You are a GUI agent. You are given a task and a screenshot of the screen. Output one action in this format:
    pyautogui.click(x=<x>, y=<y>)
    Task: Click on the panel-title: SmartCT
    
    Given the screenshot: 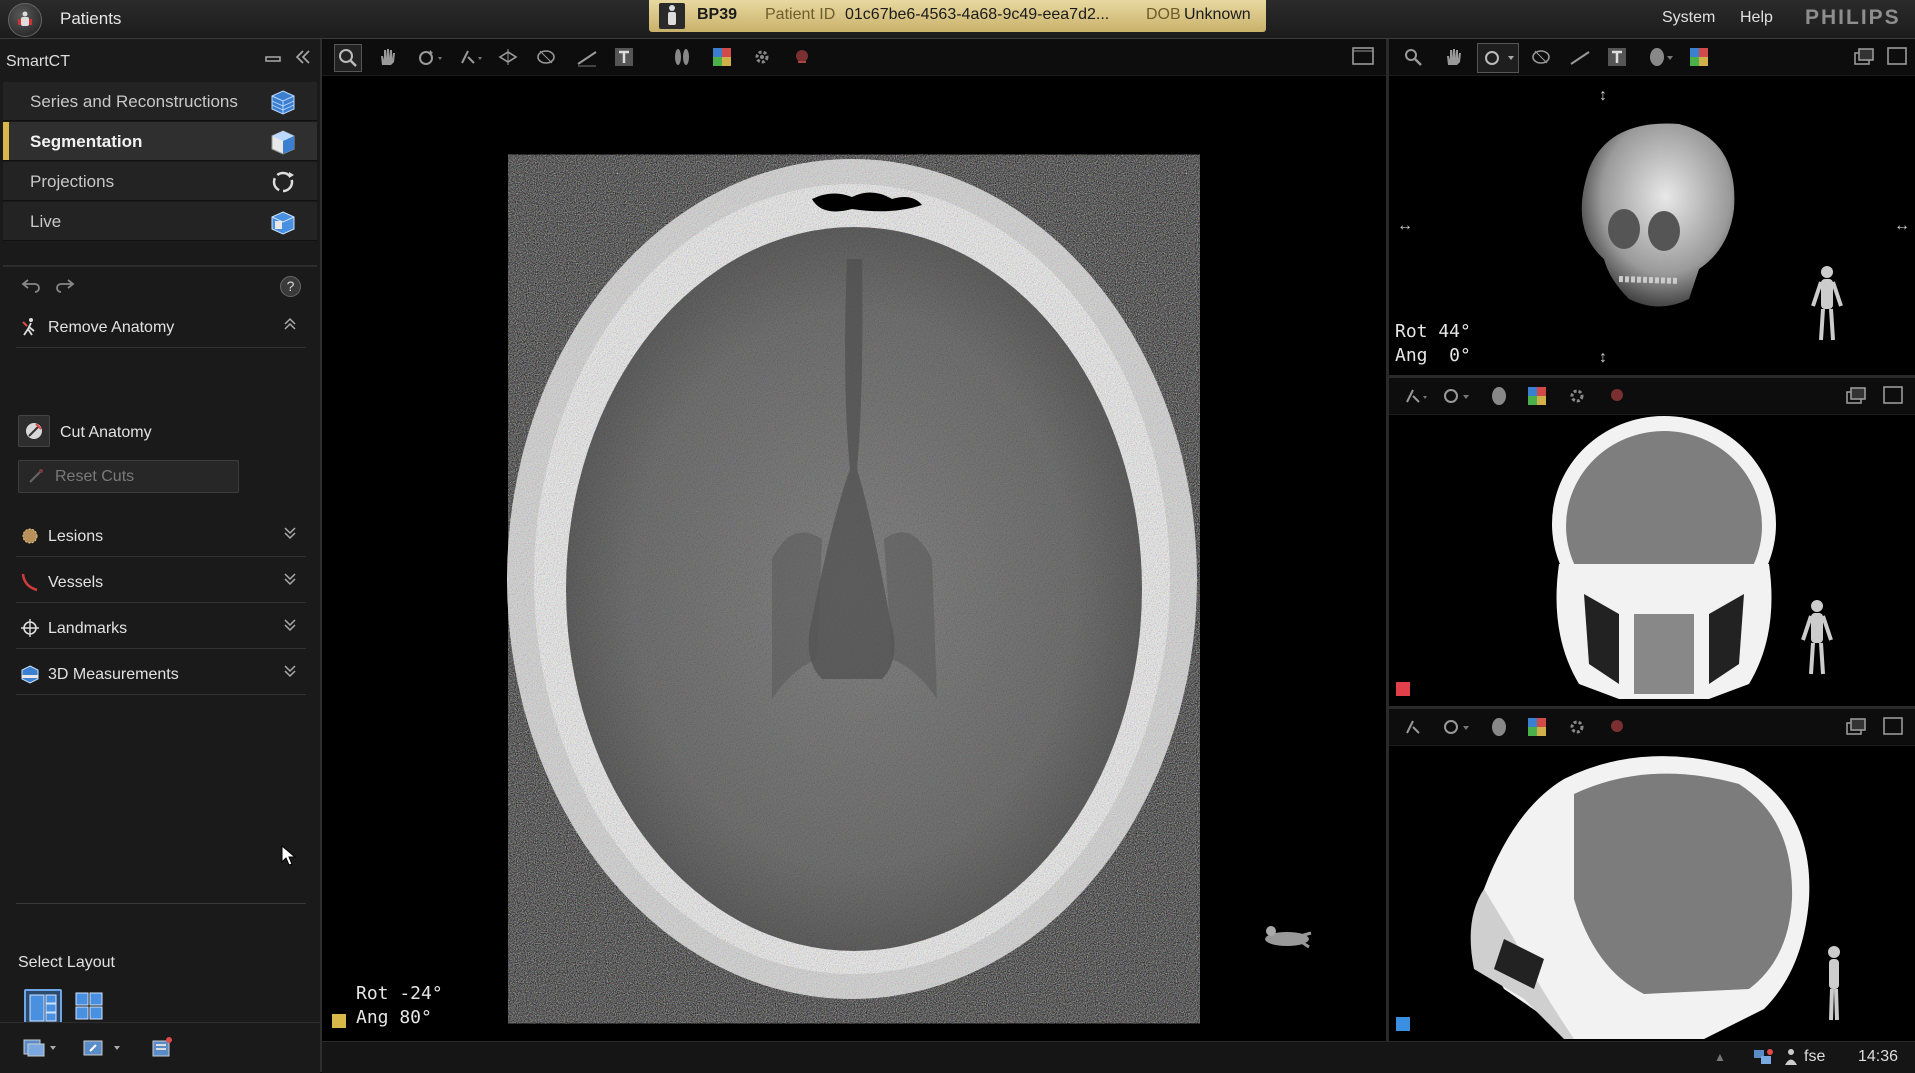 What is the action you would take?
    pyautogui.click(x=38, y=61)
    